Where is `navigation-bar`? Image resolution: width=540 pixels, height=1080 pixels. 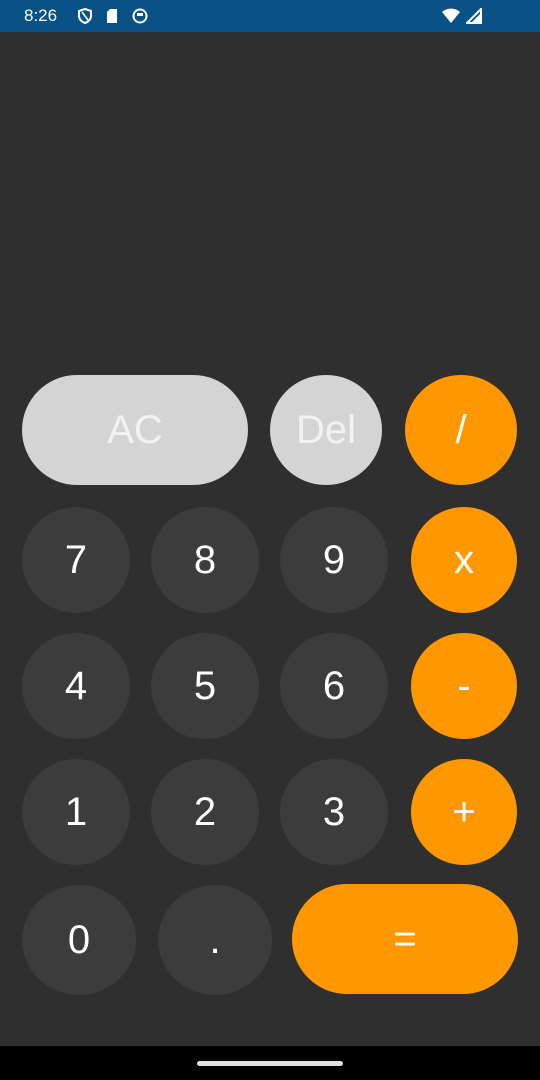 navigation-bar is located at coordinates (270, 1063).